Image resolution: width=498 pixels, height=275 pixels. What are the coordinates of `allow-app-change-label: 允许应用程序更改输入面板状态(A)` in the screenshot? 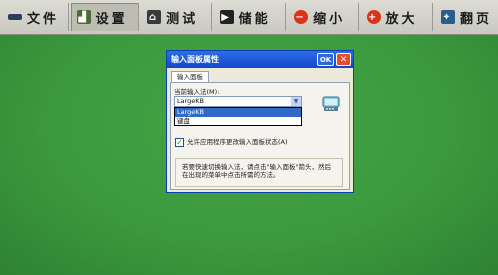 It's located at (237, 142).